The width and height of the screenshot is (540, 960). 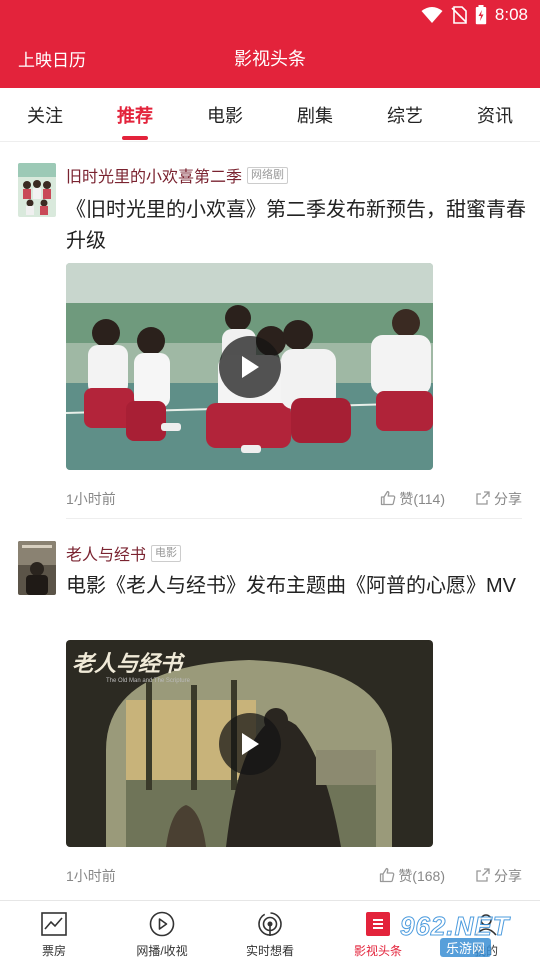 I want to click on tab-movies: 电影, so click(x=225, y=115).